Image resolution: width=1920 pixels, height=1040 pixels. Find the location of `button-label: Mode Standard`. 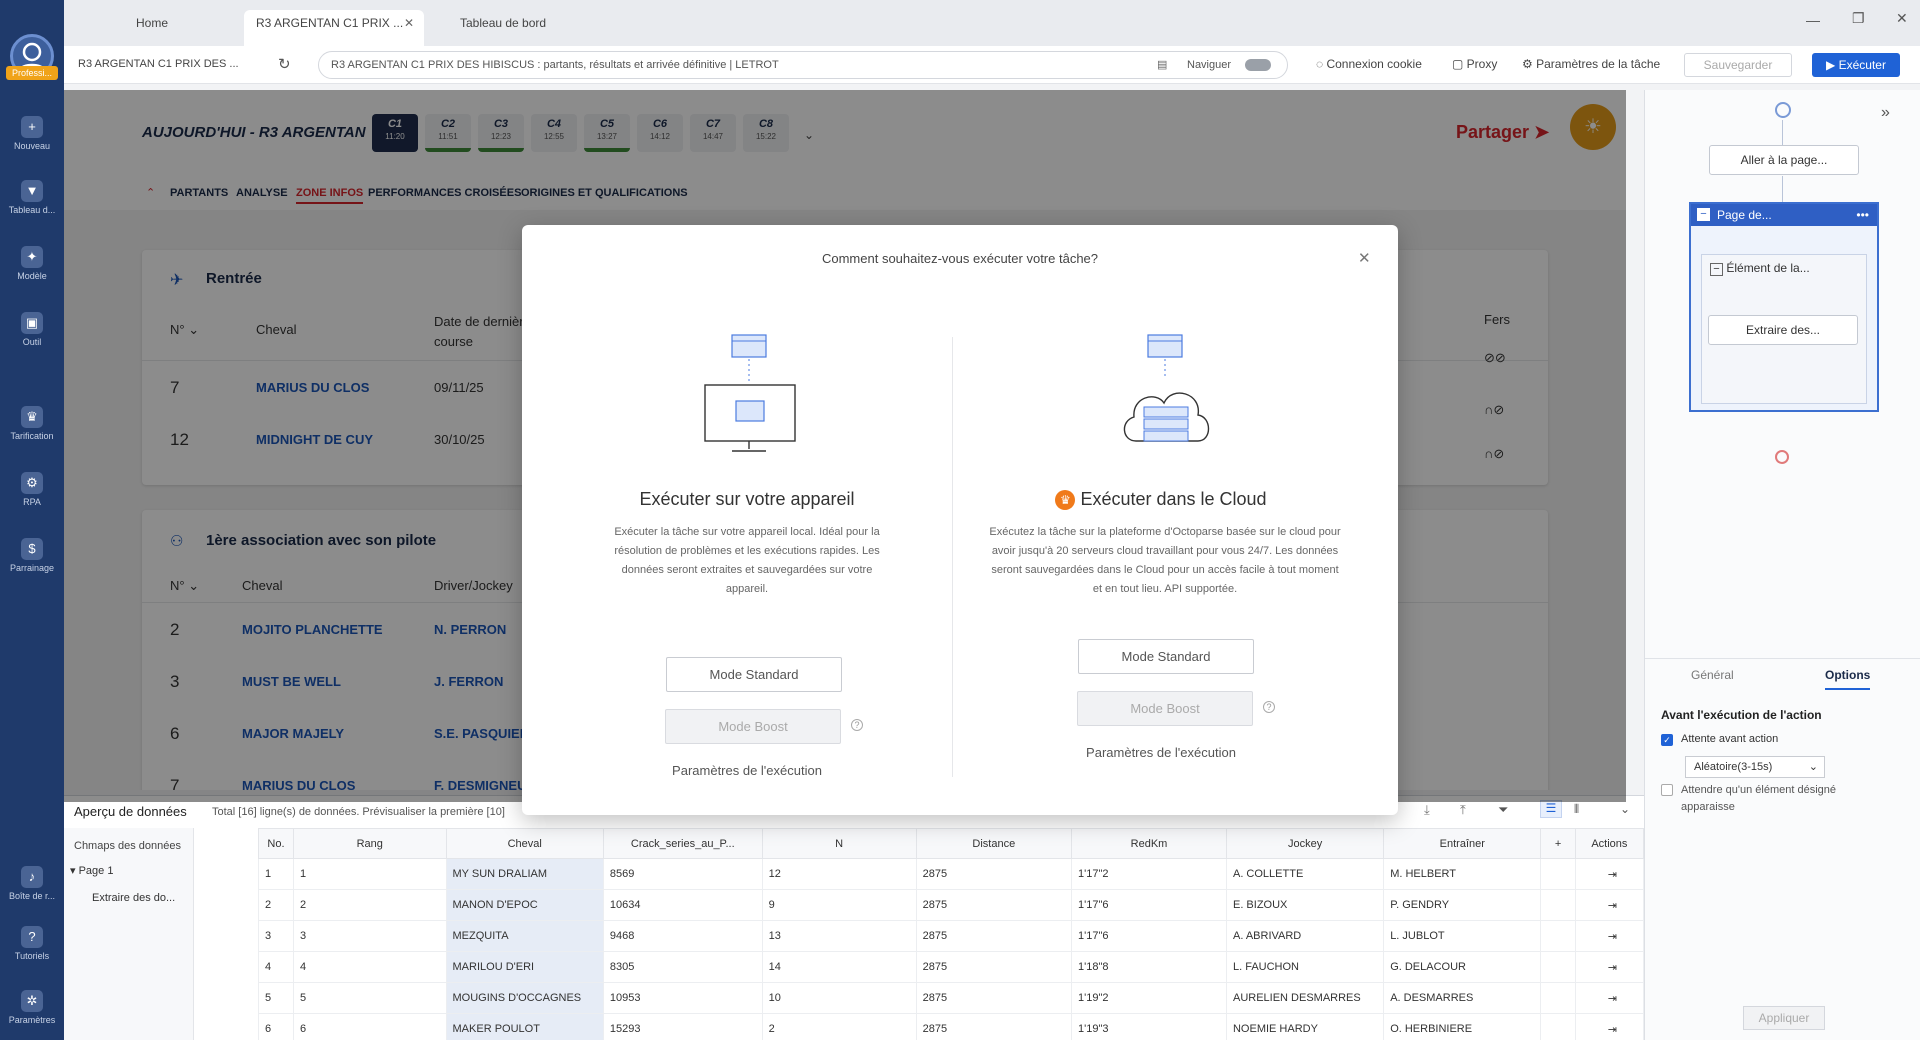

button-label: Mode Standard is located at coordinates (754, 674).